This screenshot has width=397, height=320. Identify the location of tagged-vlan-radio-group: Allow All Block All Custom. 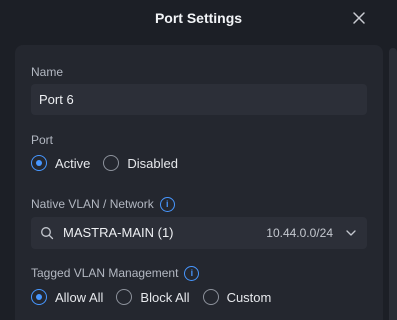
(157, 297).